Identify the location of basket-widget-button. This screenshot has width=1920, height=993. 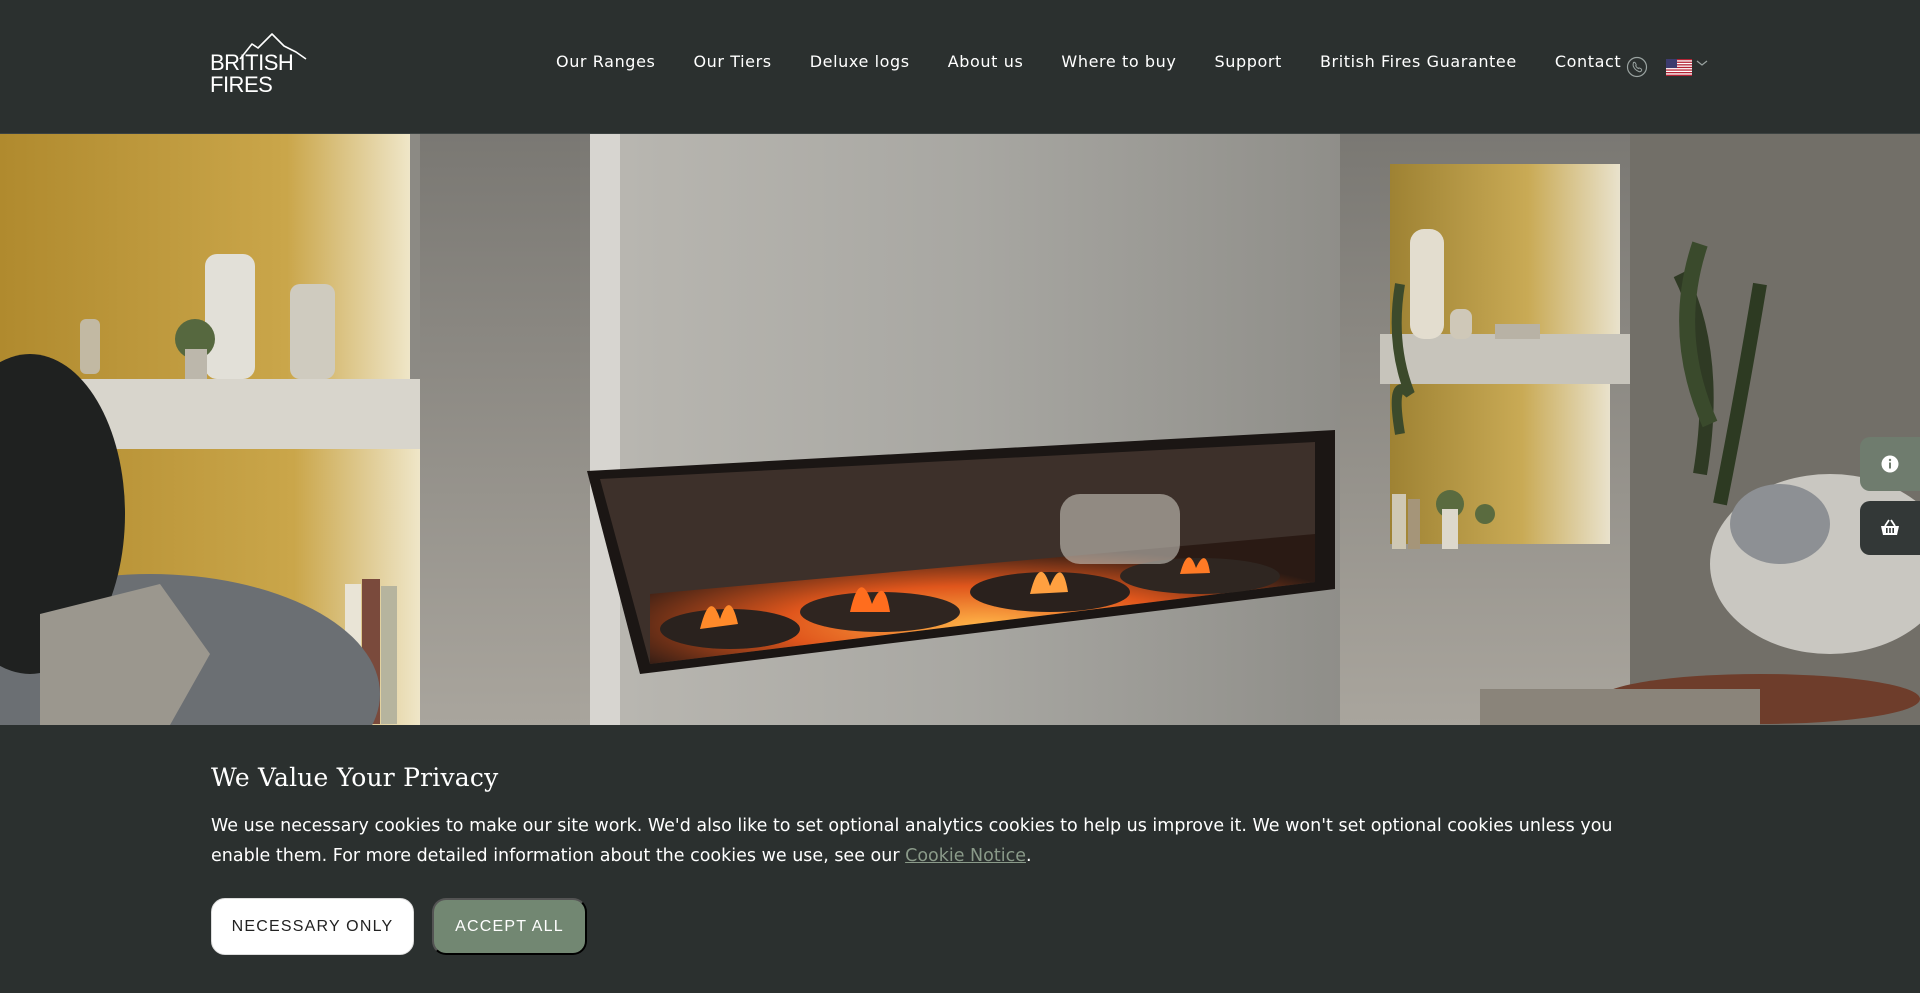
(1890, 528).